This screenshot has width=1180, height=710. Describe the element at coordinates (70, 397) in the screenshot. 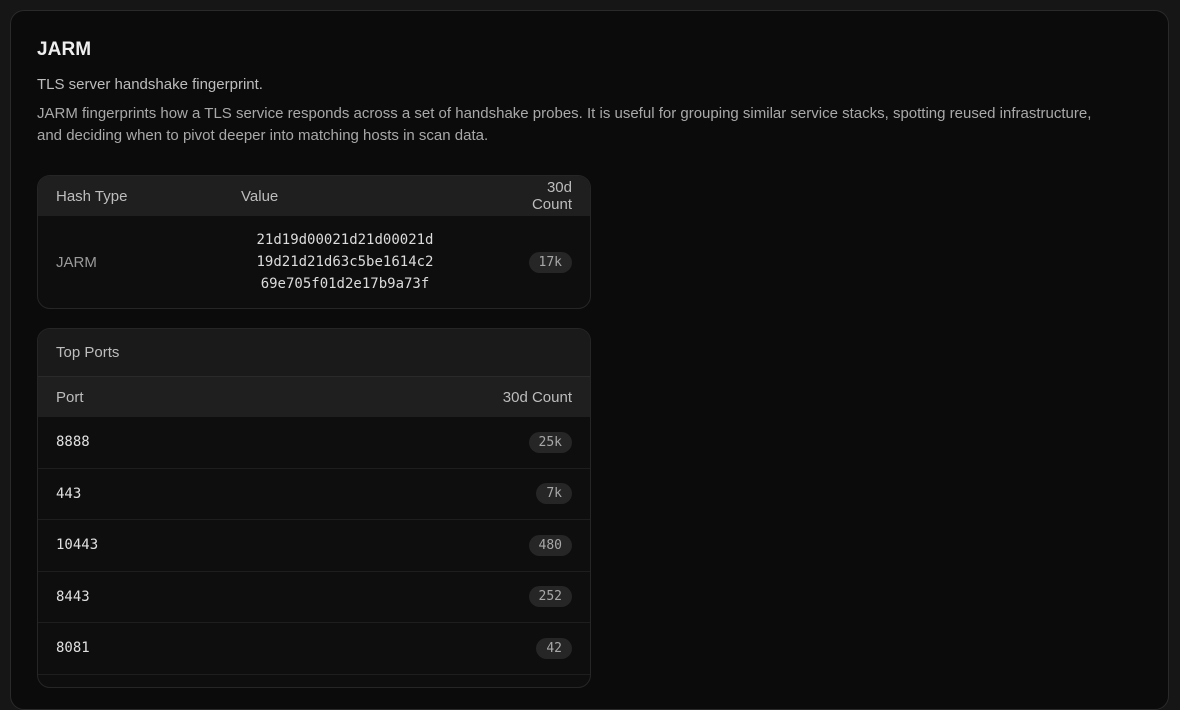

I see `column-header-port: Port` at that location.